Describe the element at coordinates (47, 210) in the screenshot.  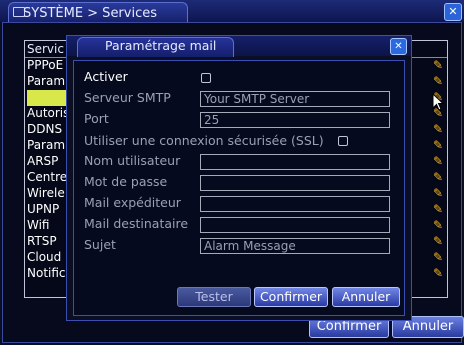
I see `list-item: UPNP` at that location.